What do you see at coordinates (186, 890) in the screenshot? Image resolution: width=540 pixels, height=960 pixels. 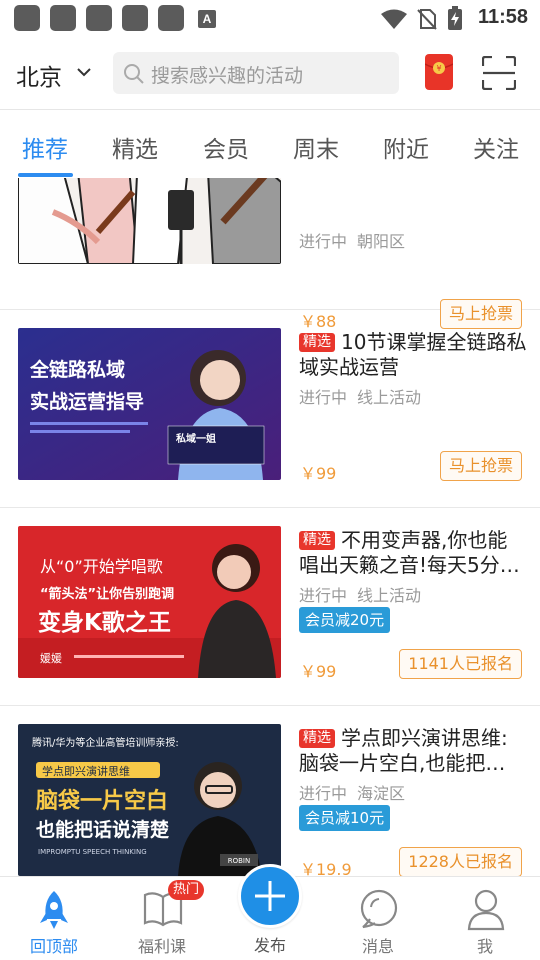 I see `hot-badge: 热门` at bounding box center [186, 890].